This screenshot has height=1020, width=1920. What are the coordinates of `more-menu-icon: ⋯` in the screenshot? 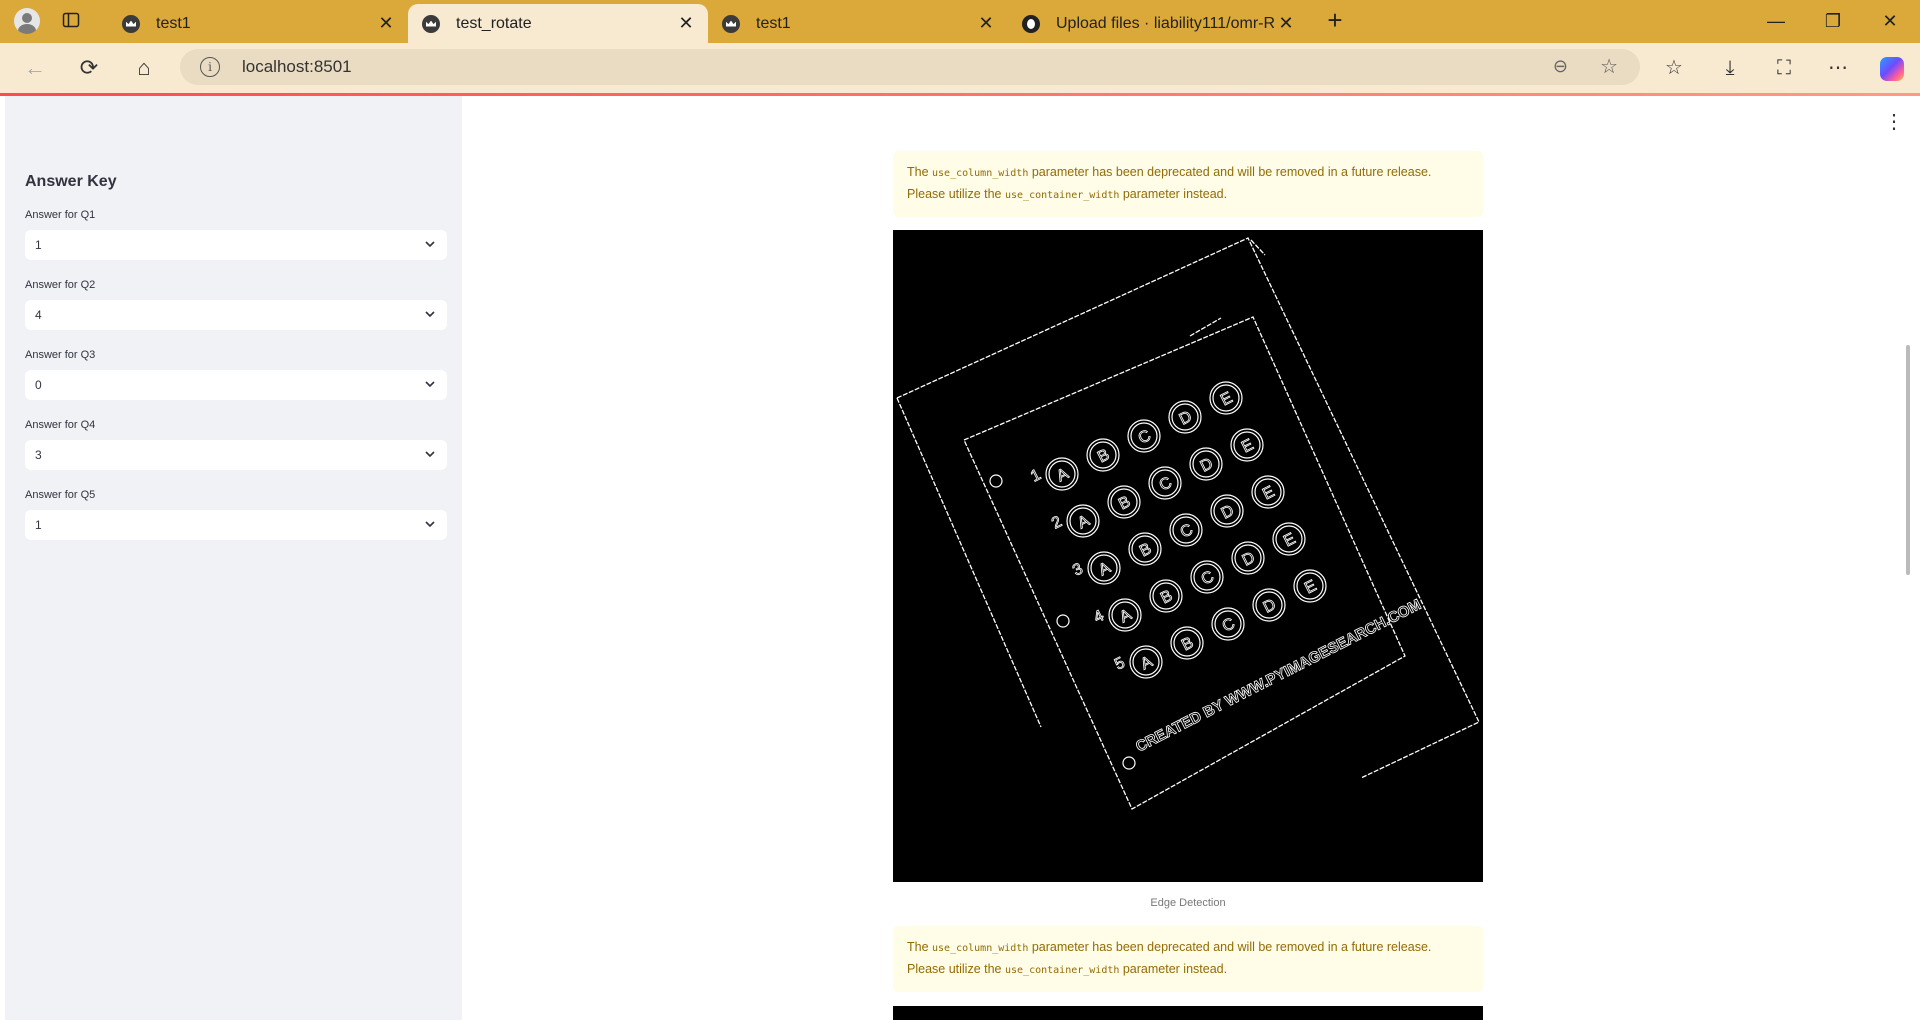 It's located at (1838, 68).